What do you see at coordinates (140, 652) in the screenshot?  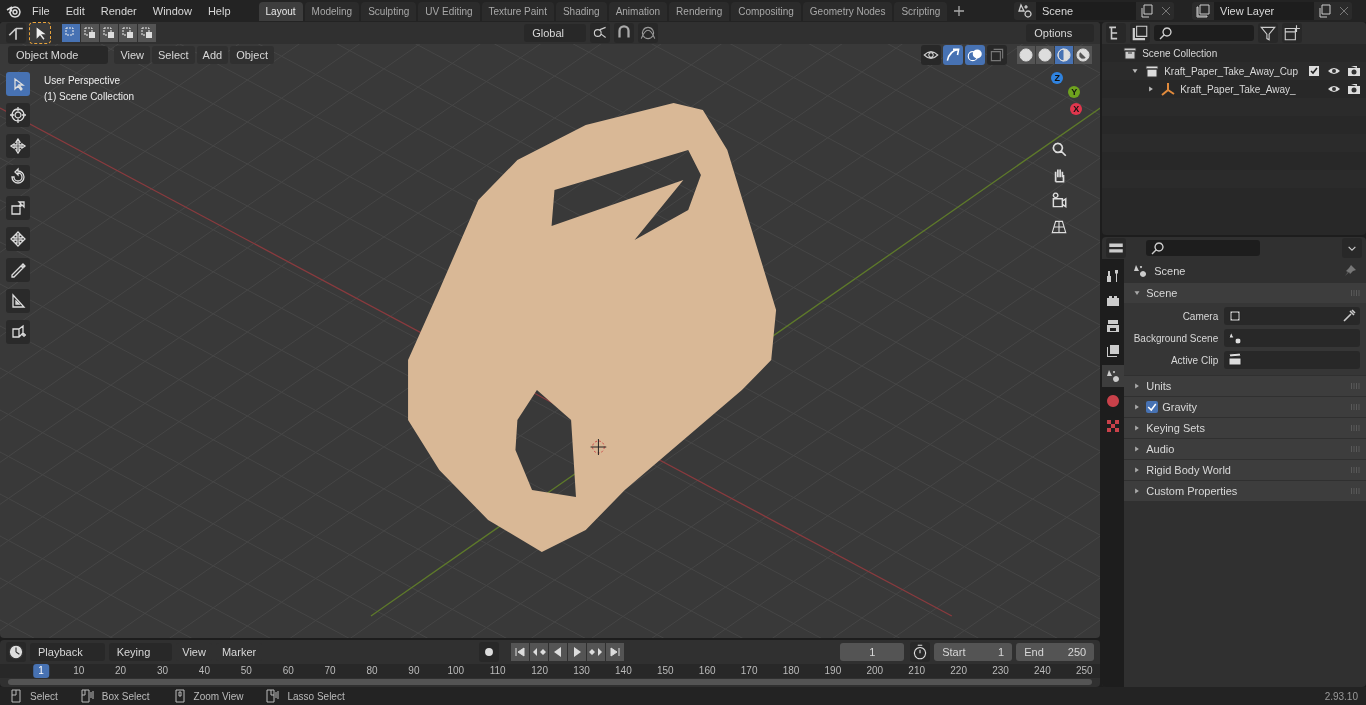 I see `timeline-menu: Keying` at bounding box center [140, 652].